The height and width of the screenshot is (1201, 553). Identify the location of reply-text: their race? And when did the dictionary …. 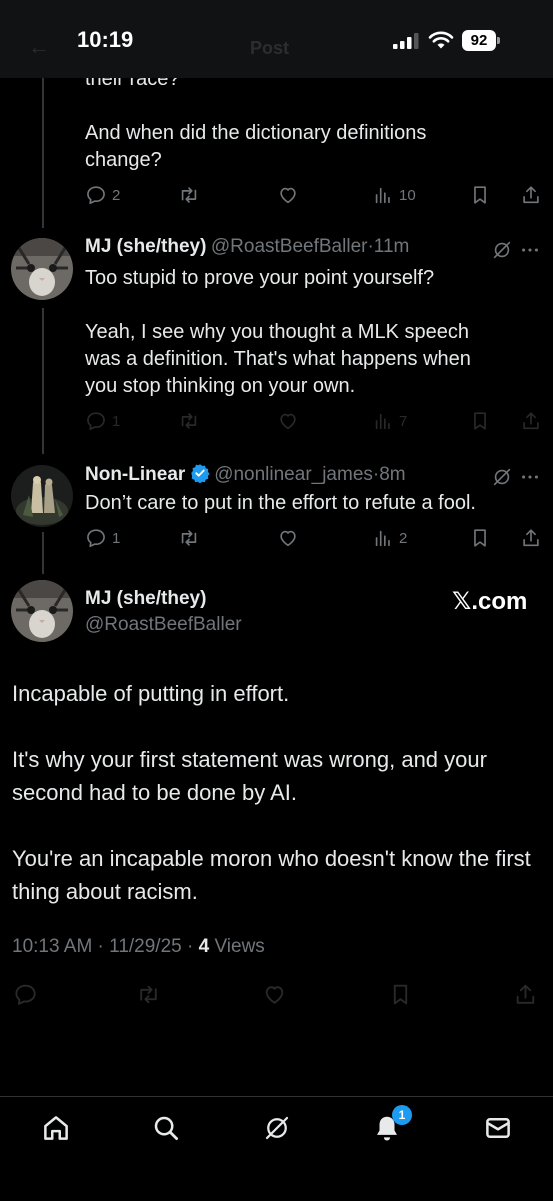
(256, 119).